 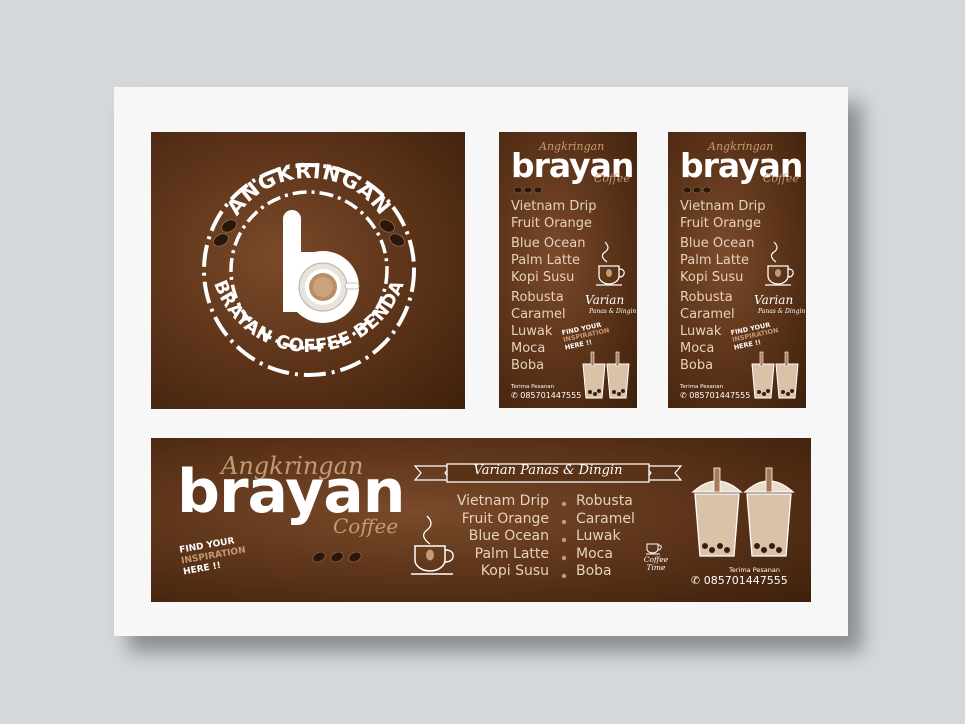 I want to click on menu-item: Moca, so click(x=594, y=553).